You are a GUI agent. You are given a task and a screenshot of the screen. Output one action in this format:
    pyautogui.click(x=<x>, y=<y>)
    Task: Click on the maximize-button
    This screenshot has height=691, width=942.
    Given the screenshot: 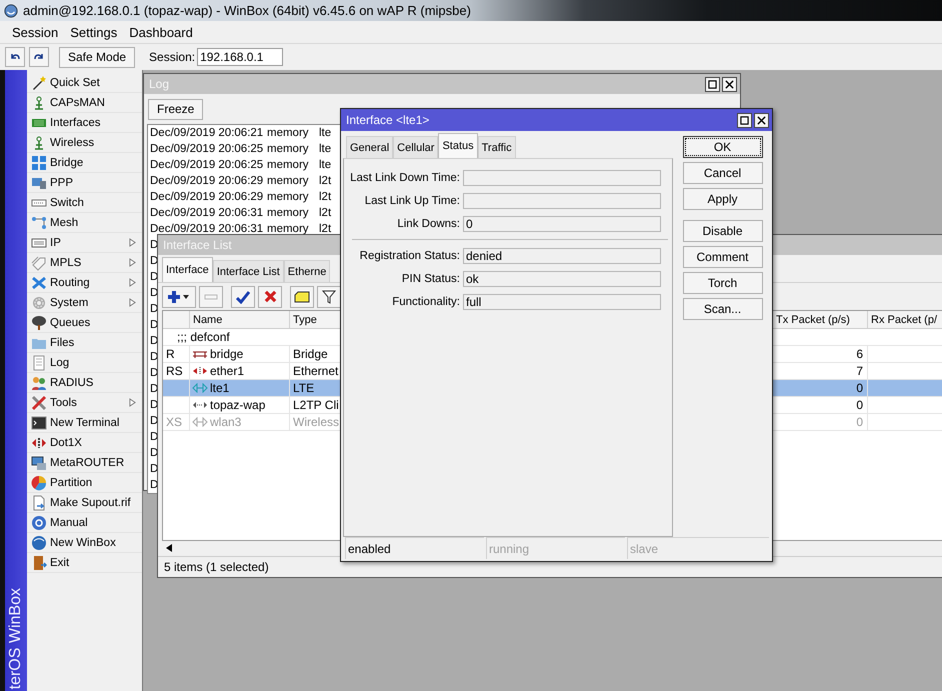 What is the action you would take?
    pyautogui.click(x=744, y=120)
    